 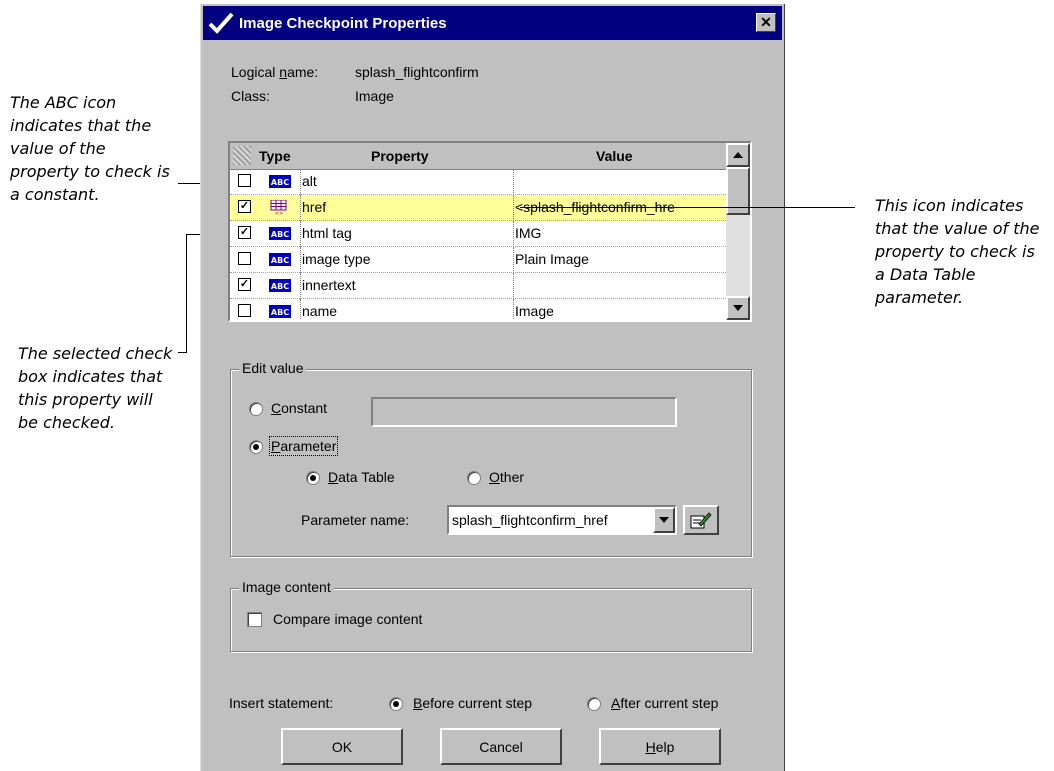 What do you see at coordinates (182, 352) in the screenshot?
I see `checkbox-leader-line-tick` at bounding box center [182, 352].